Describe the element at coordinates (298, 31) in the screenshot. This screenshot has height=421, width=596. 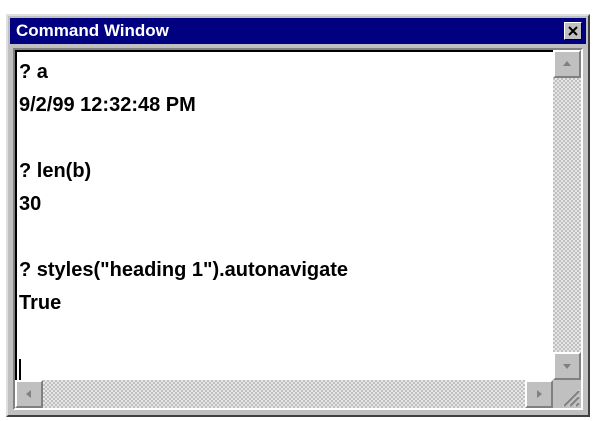
I see `title-bar: Command Window` at that location.